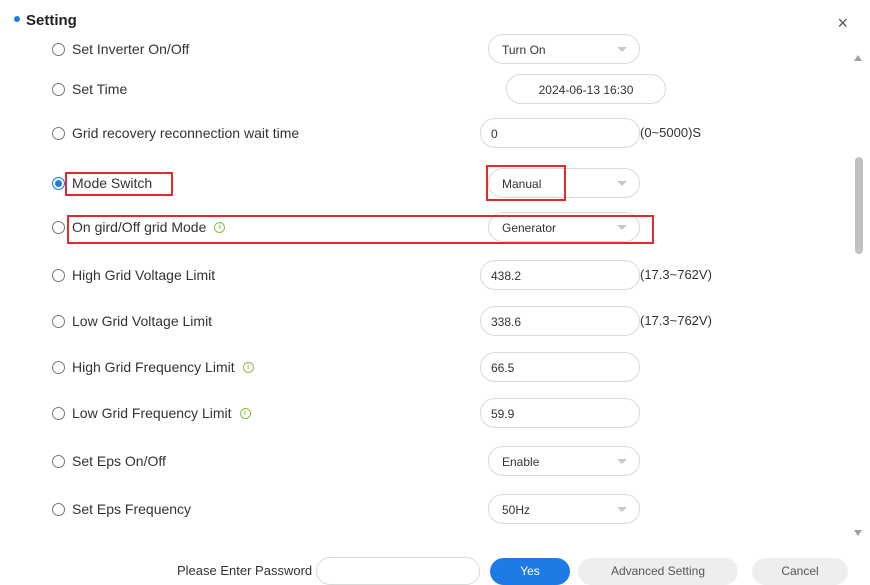 The image size is (870, 585). I want to click on setting-label-text: Set Eps On/Off, so click(119, 461).